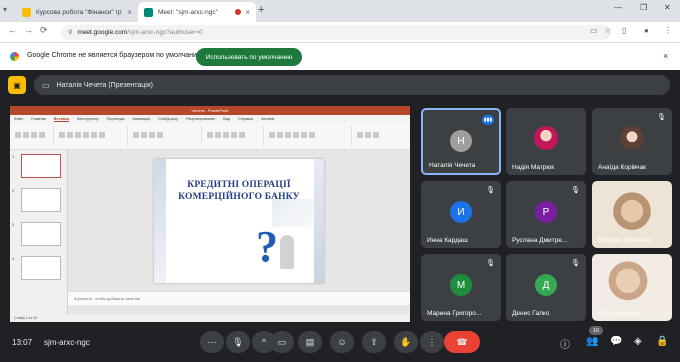  What do you see at coordinates (160, 221) in the screenshot?
I see `slide-decoration` at bounding box center [160, 221].